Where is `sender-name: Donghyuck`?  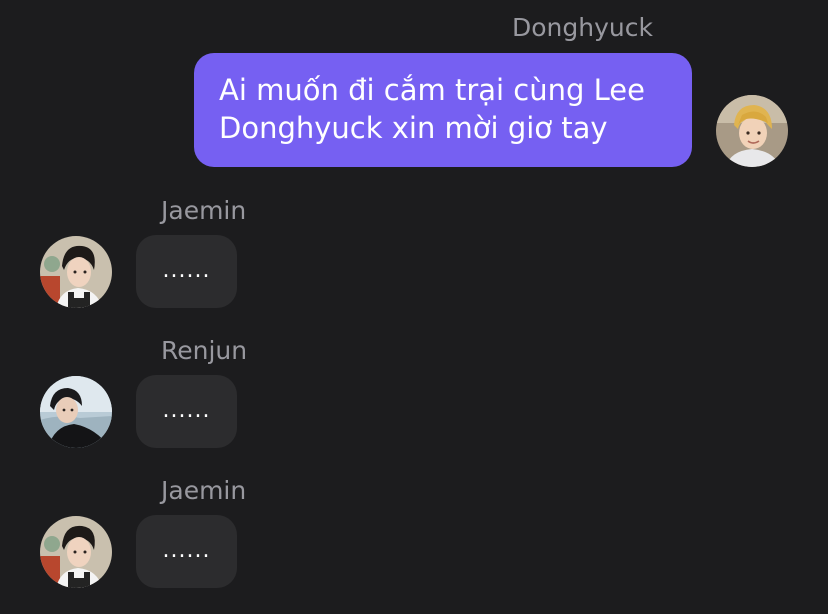
sender-name: Donghyuck is located at coordinates (582, 27).